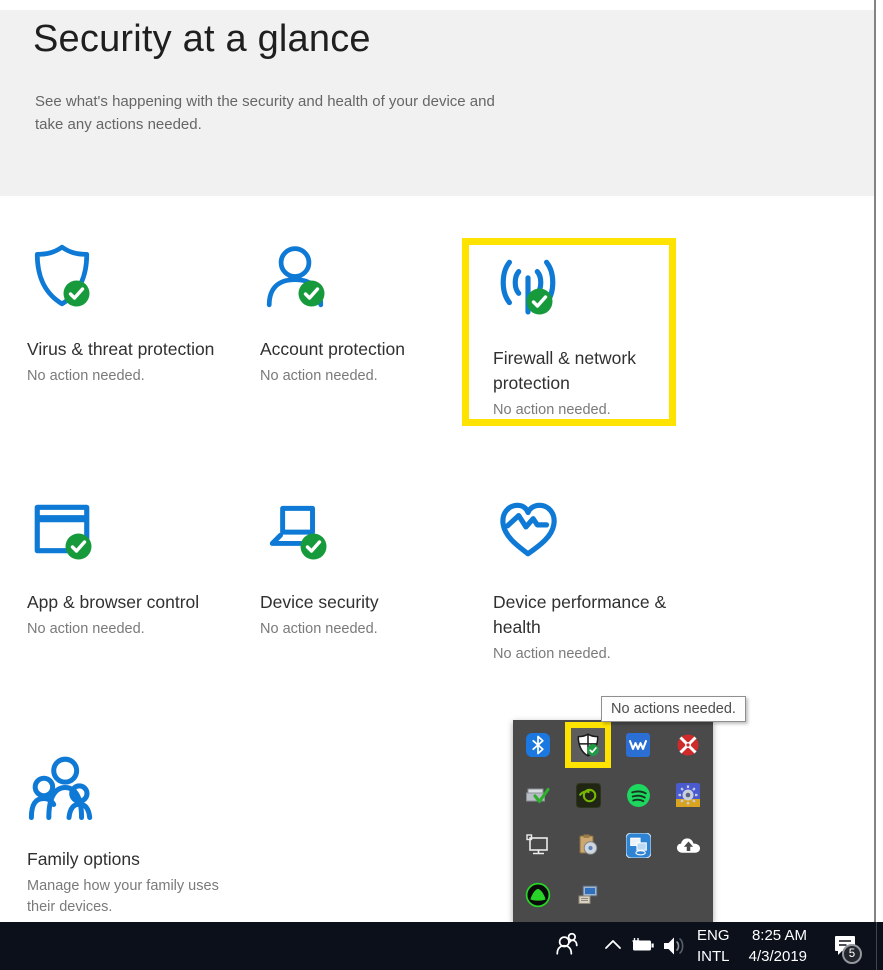  What do you see at coordinates (675, 948) in the screenshot?
I see `speaker-icon` at bounding box center [675, 948].